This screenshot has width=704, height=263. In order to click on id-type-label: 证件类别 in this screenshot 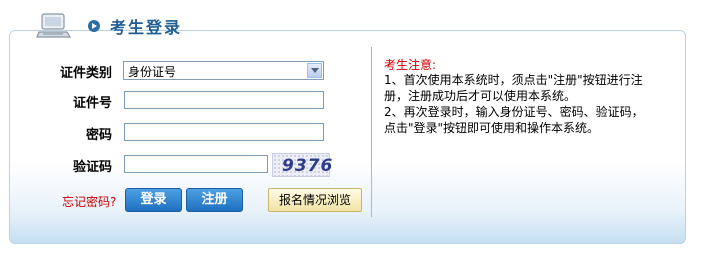, I will do `click(85, 73)`.